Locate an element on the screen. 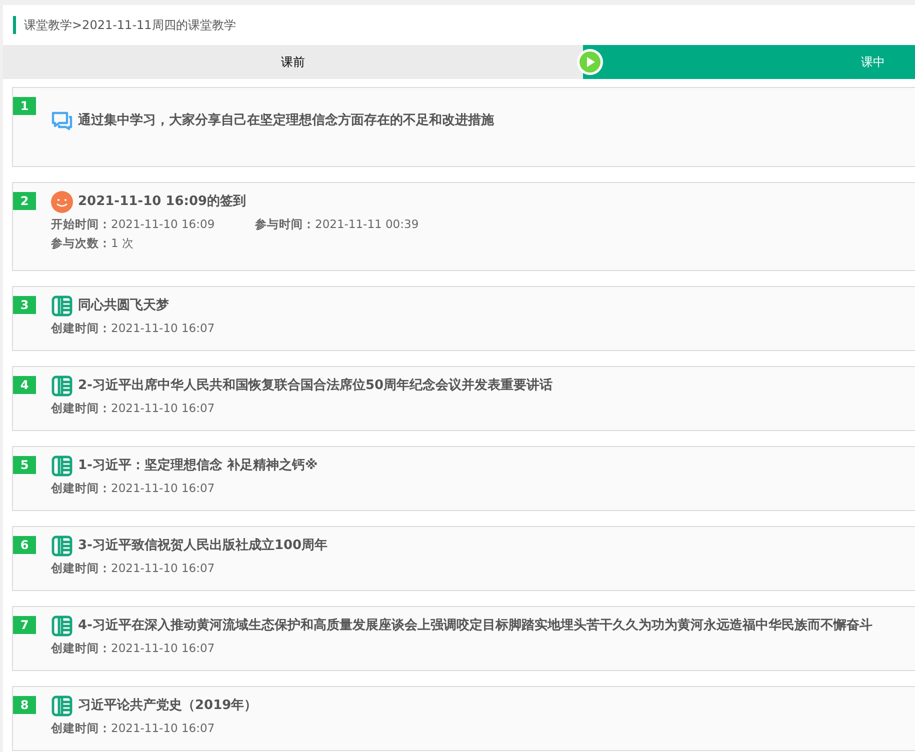 The width and height of the screenshot is (915, 752). field-label: 开始时间： is located at coordinates (81, 224).